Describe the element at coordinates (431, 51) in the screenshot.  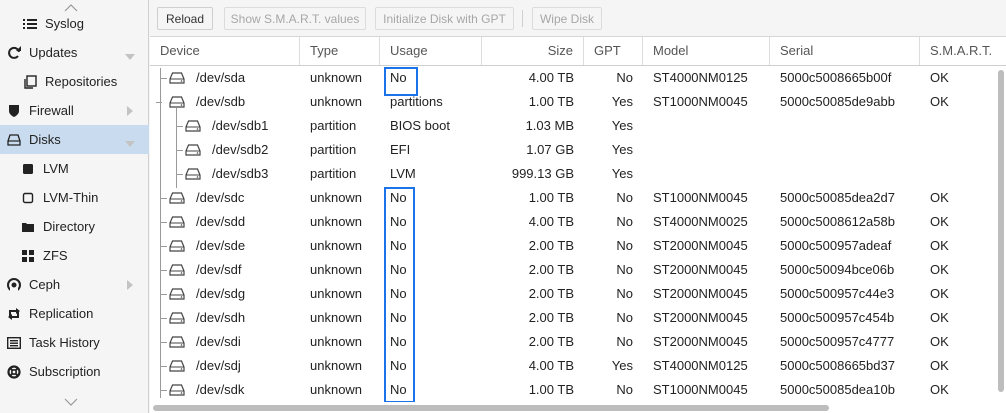
I see `column-header-usage: Usage` at that location.